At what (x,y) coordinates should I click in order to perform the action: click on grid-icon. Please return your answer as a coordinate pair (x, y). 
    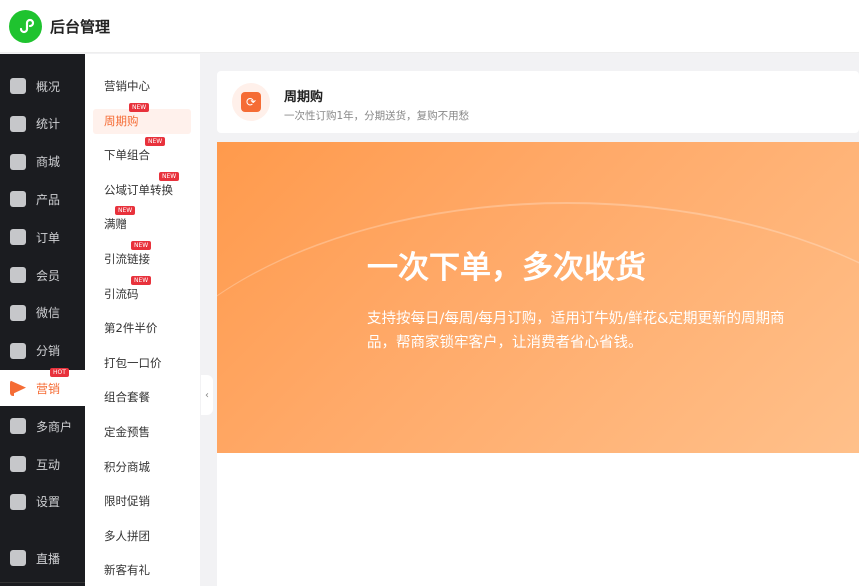
    Looking at the image, I should click on (18, 199).